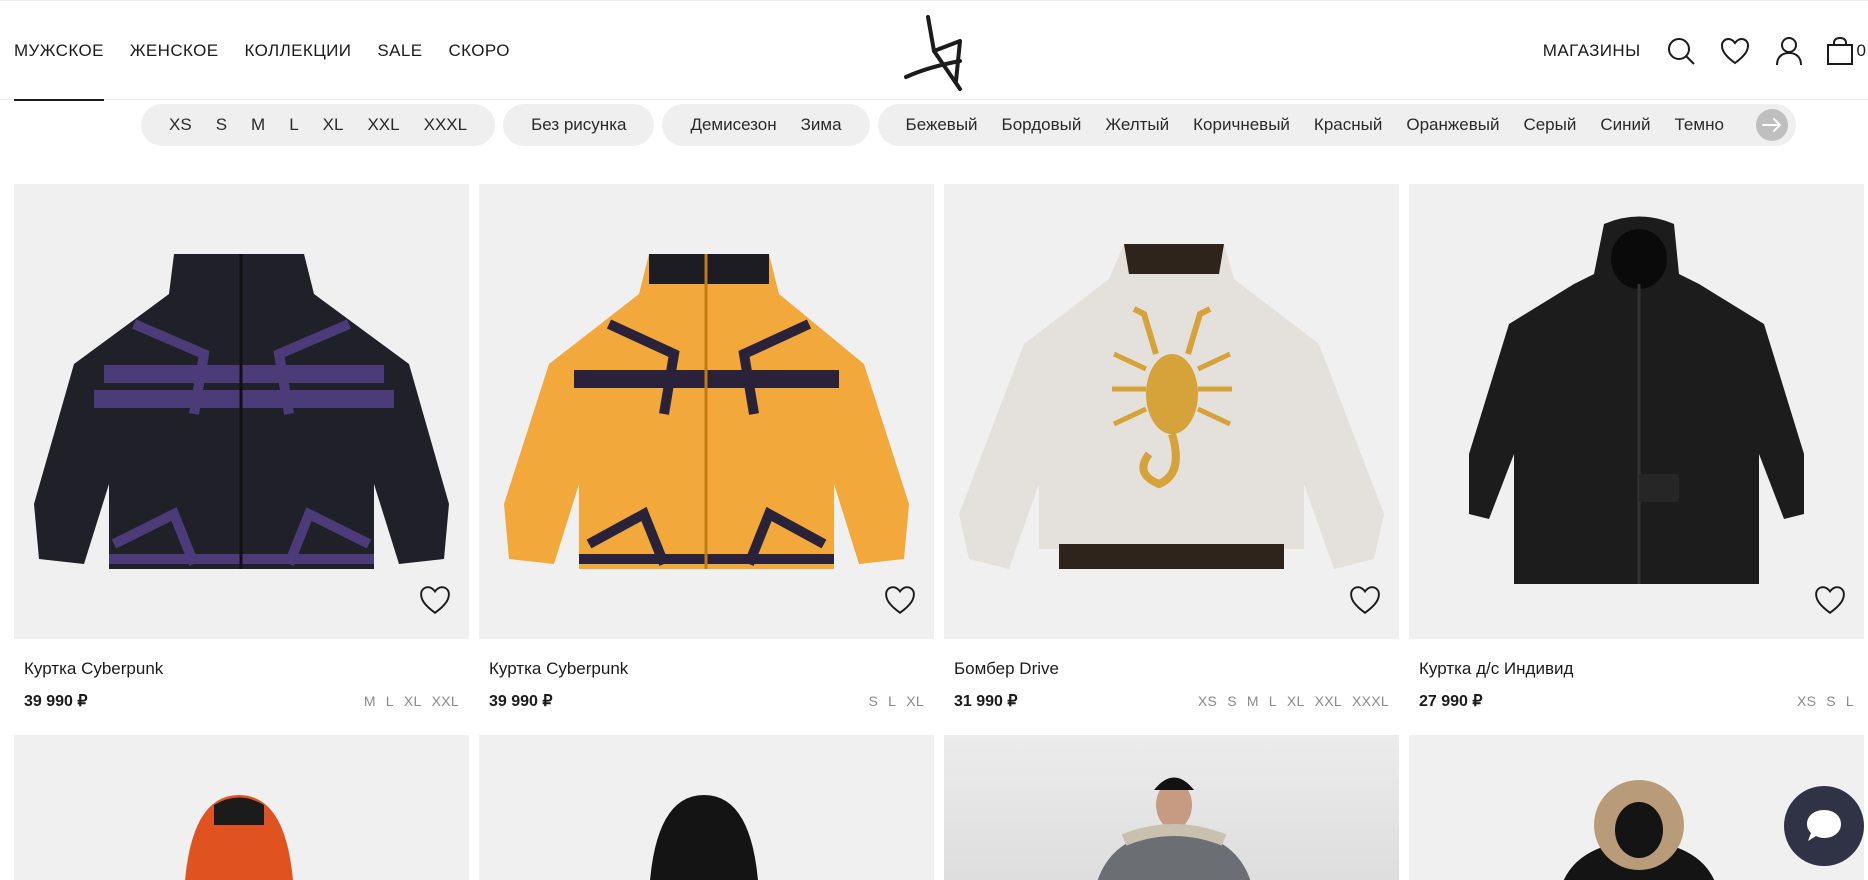  Describe the element at coordinates (1789, 51) in the screenshot. I see `account-icon` at that location.